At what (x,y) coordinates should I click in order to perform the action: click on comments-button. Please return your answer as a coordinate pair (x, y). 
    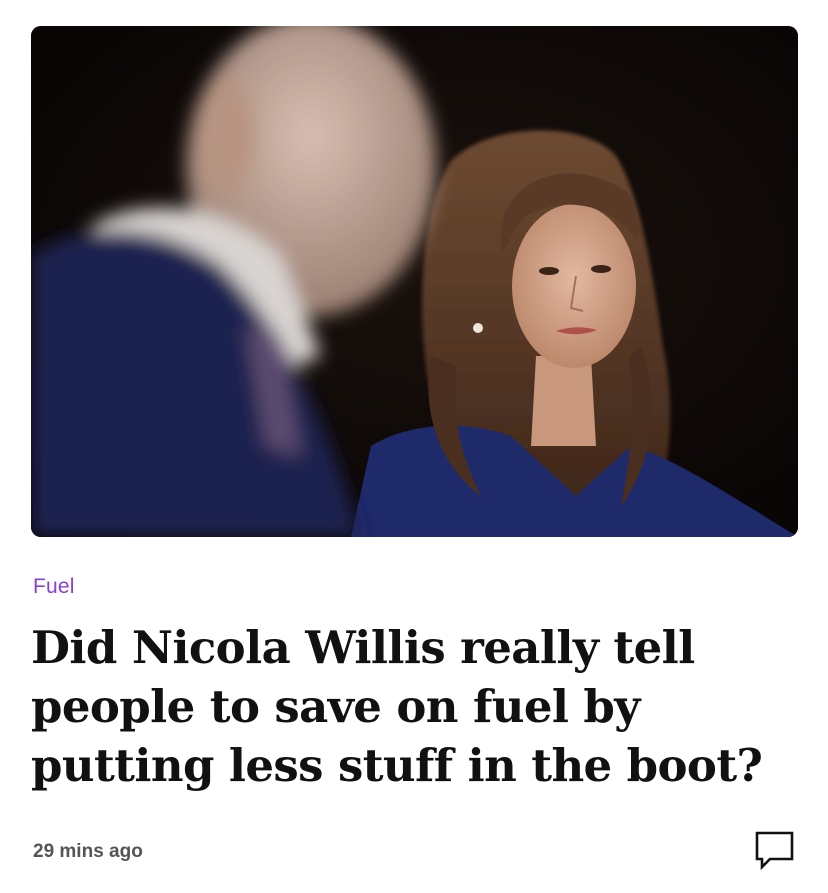
    Looking at the image, I should click on (775, 850).